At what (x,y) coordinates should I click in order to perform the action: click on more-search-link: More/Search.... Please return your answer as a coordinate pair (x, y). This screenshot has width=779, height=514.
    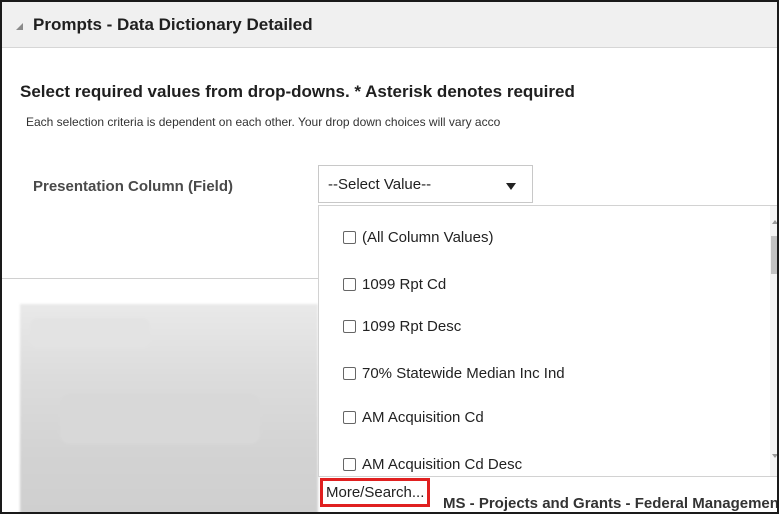
    Looking at the image, I should click on (375, 492).